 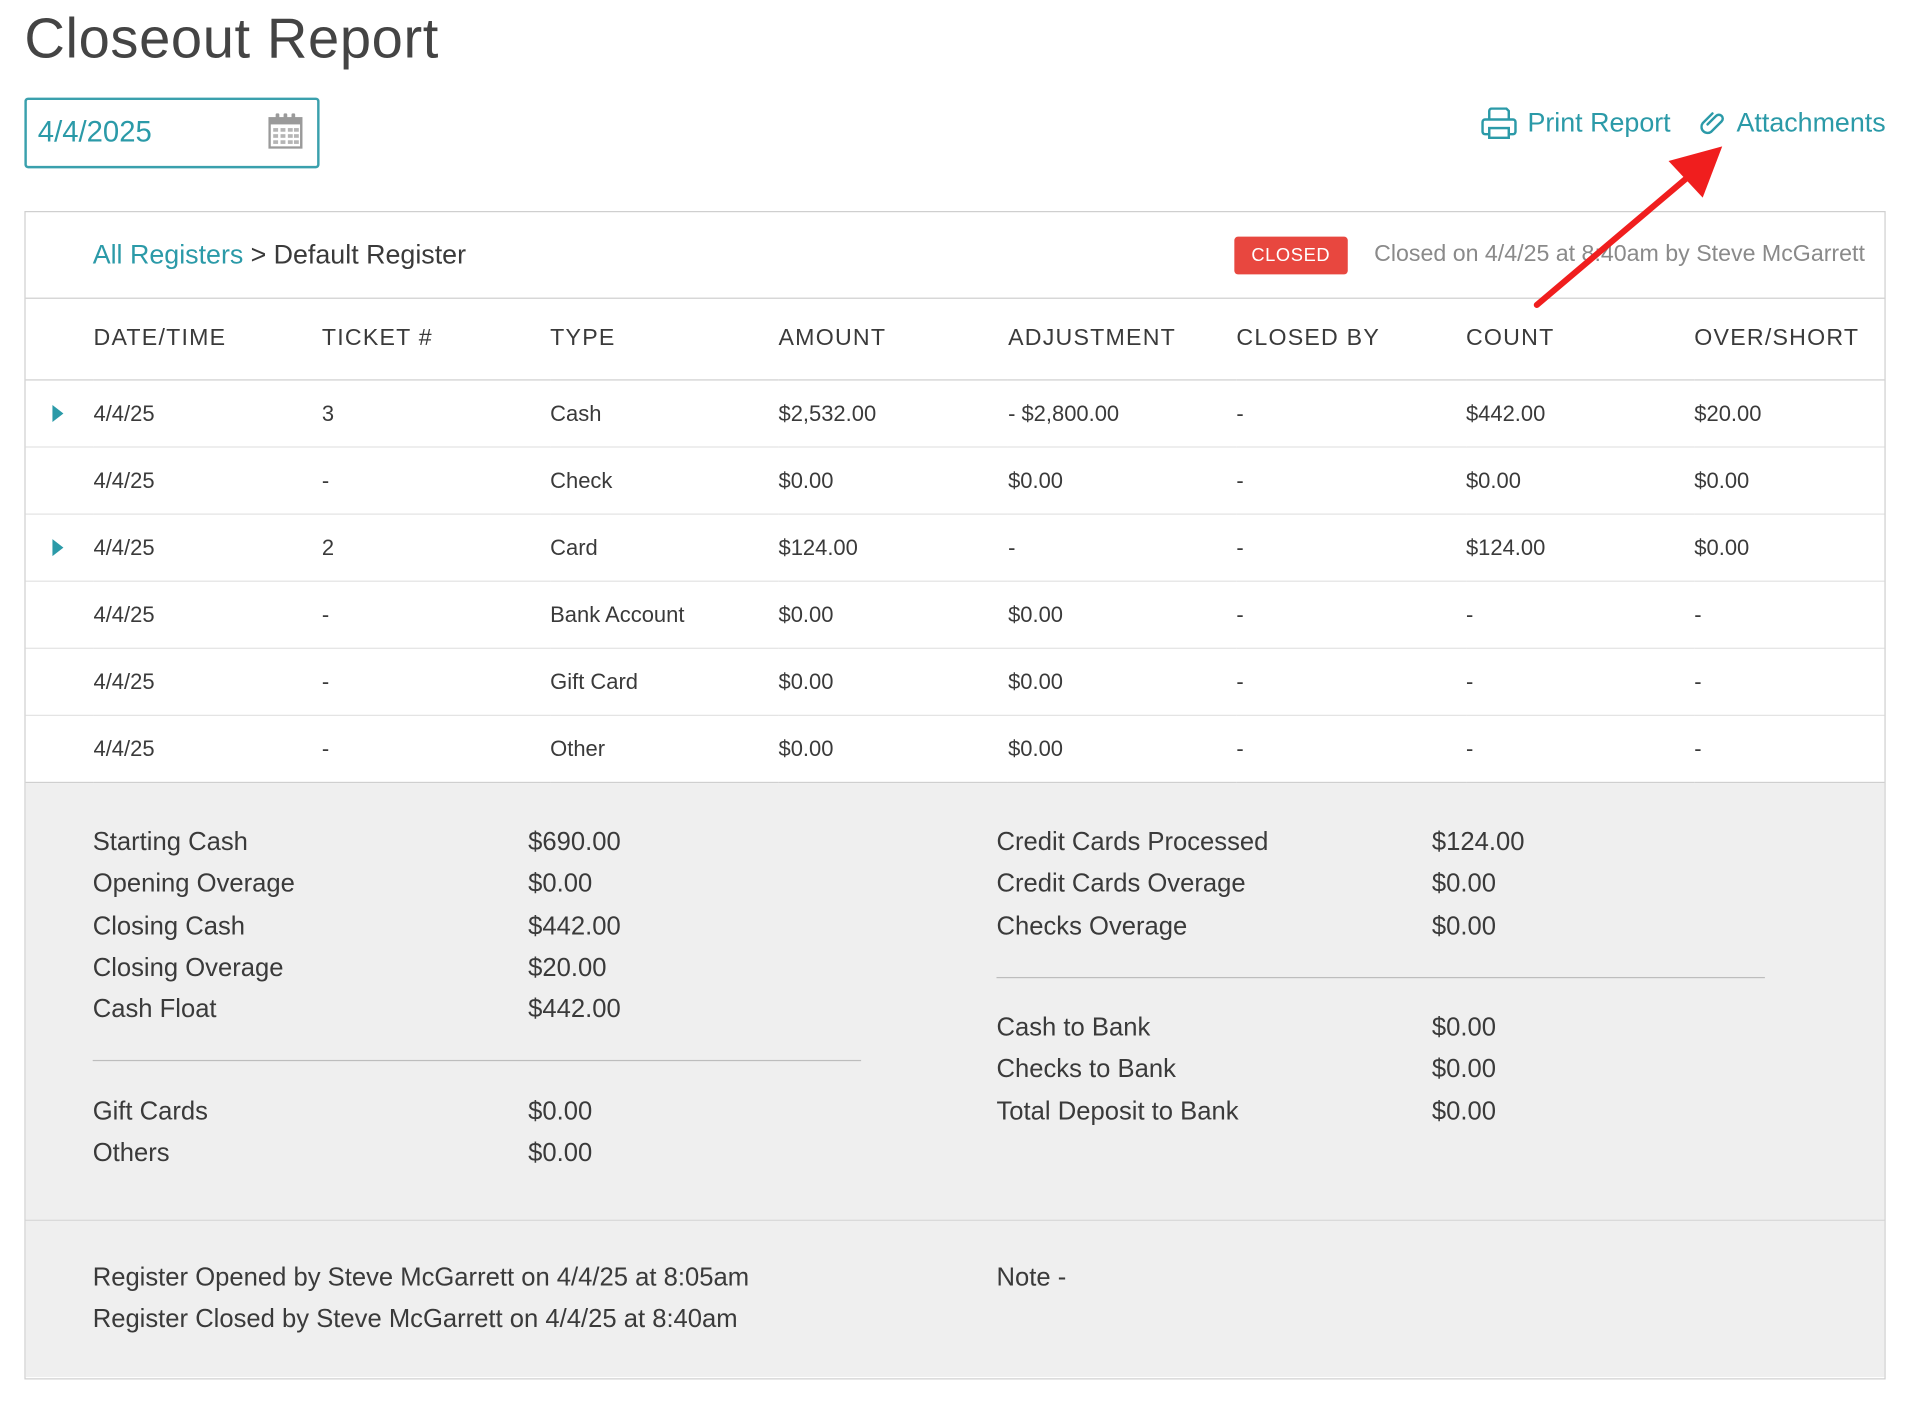 What do you see at coordinates (1291, 255) in the screenshot?
I see `status-badge: CLOSED` at bounding box center [1291, 255].